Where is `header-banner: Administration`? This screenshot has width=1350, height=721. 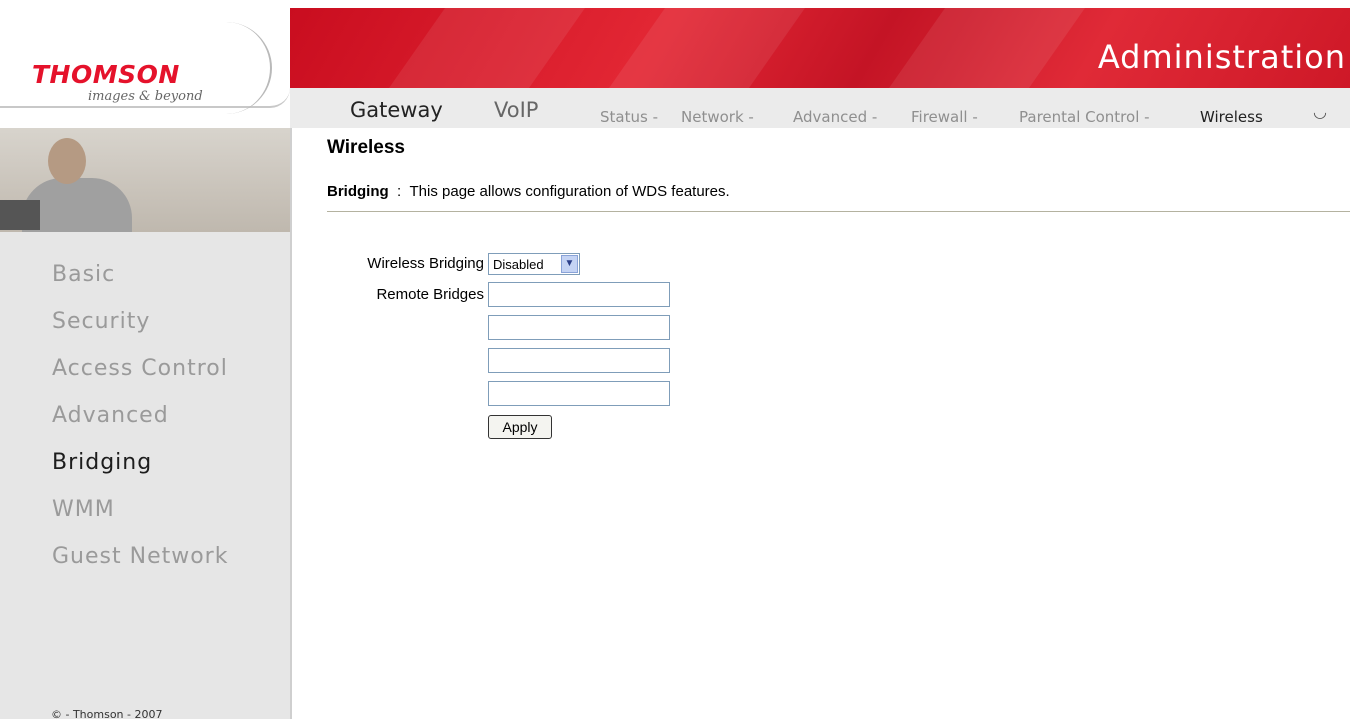 header-banner: Administration is located at coordinates (820, 48).